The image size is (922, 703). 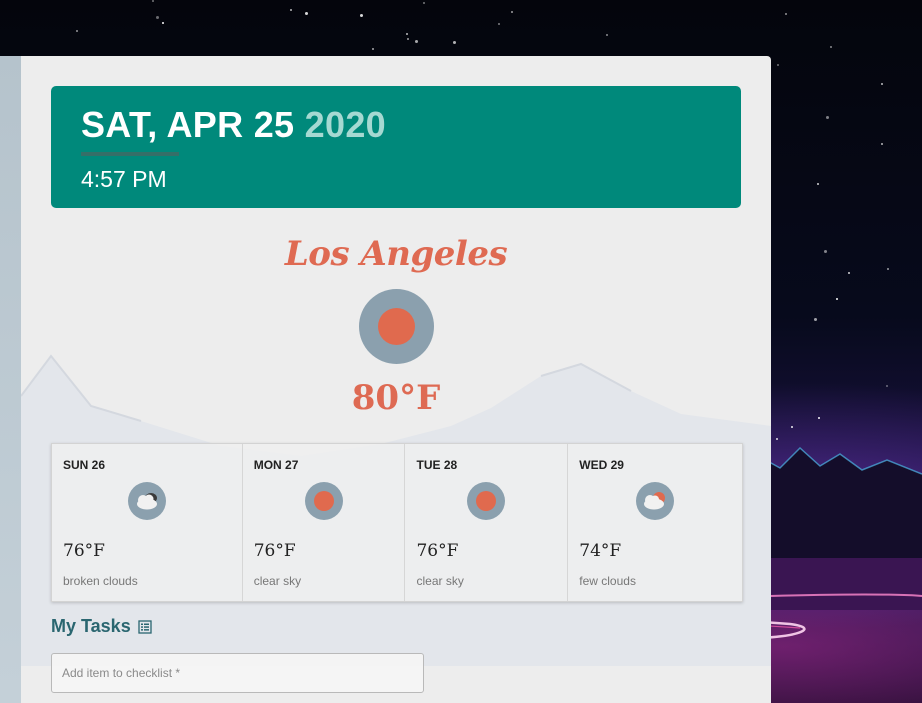 I want to click on date-header: SAT, APR 25 2020 4:57 PM, so click(x=396, y=147).